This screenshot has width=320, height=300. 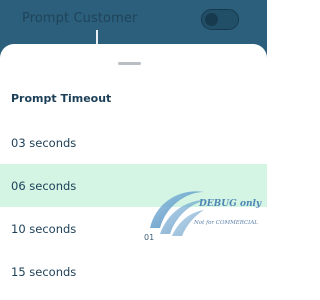 I want to click on option-06-seconds: 06 seconds, so click(x=133, y=185).